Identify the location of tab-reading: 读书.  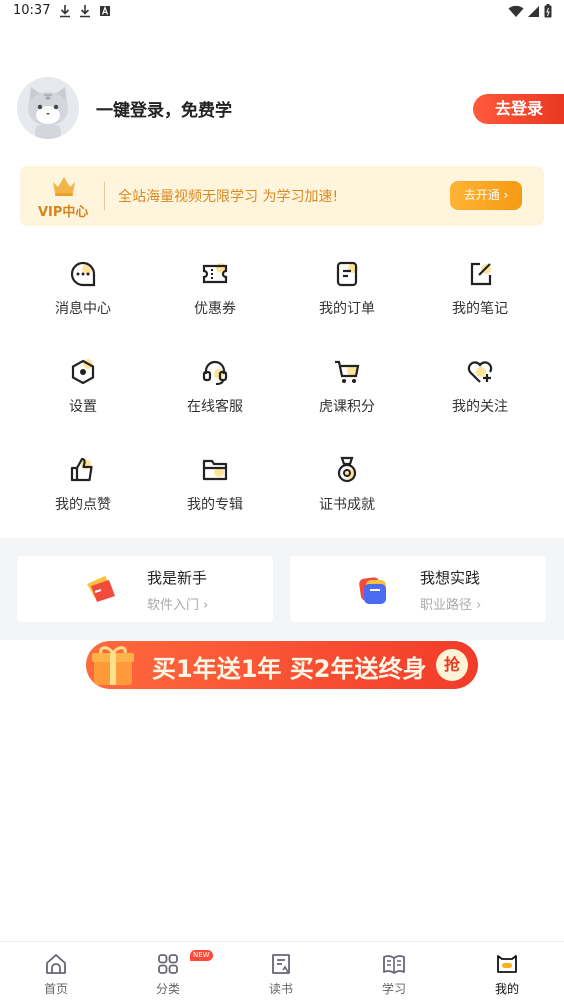
(281, 975).